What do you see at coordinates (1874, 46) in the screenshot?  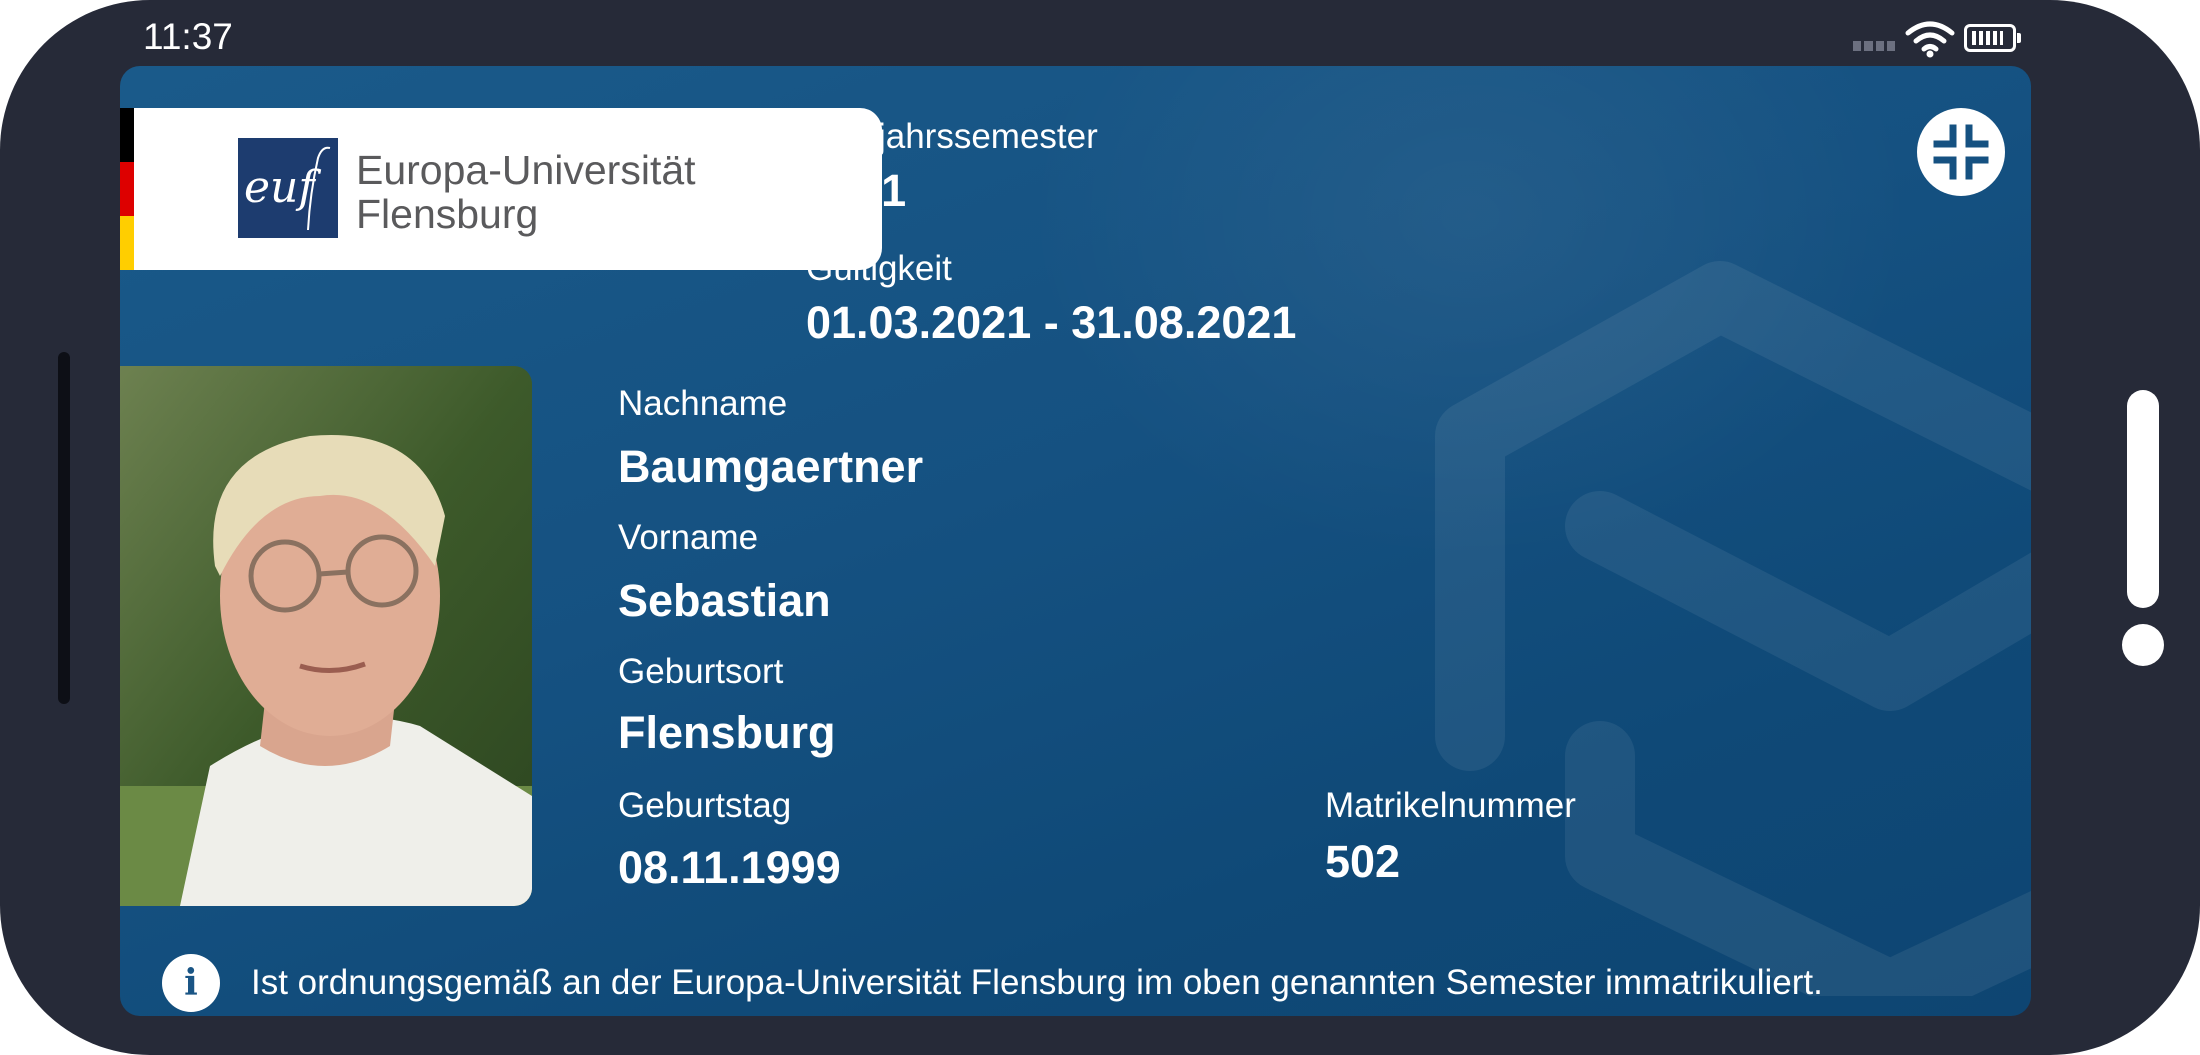 I see `signal-icon` at bounding box center [1874, 46].